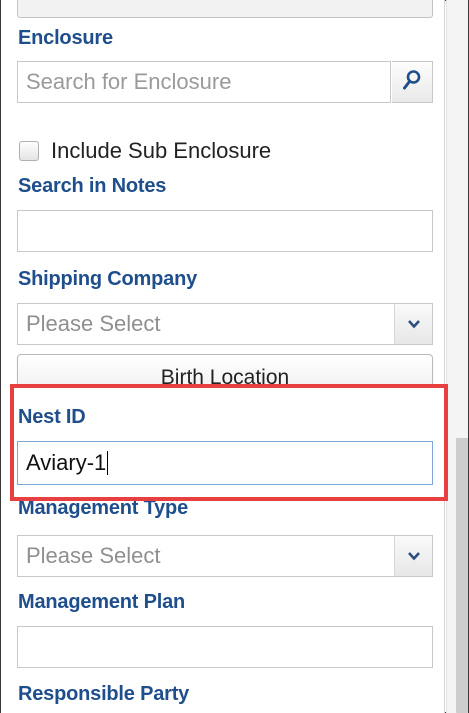  Describe the element at coordinates (225, 231) in the screenshot. I see `search-in-notes-input` at that location.